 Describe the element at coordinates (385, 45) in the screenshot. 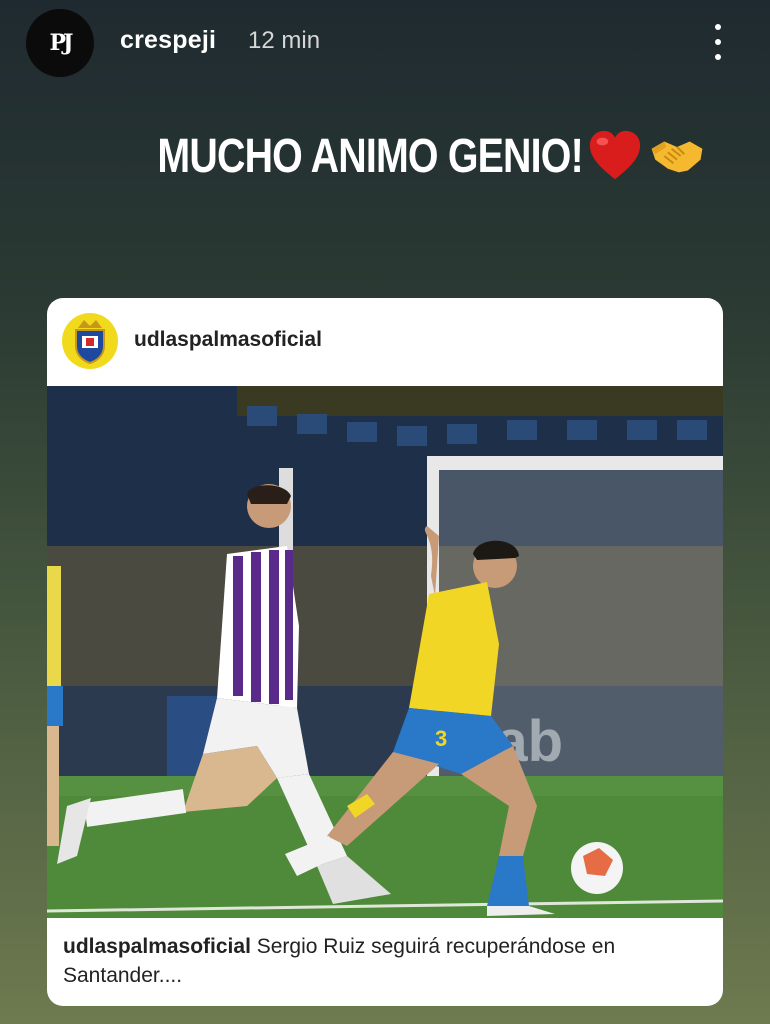

I see `story-header: PJ crespeji 12 min` at that location.